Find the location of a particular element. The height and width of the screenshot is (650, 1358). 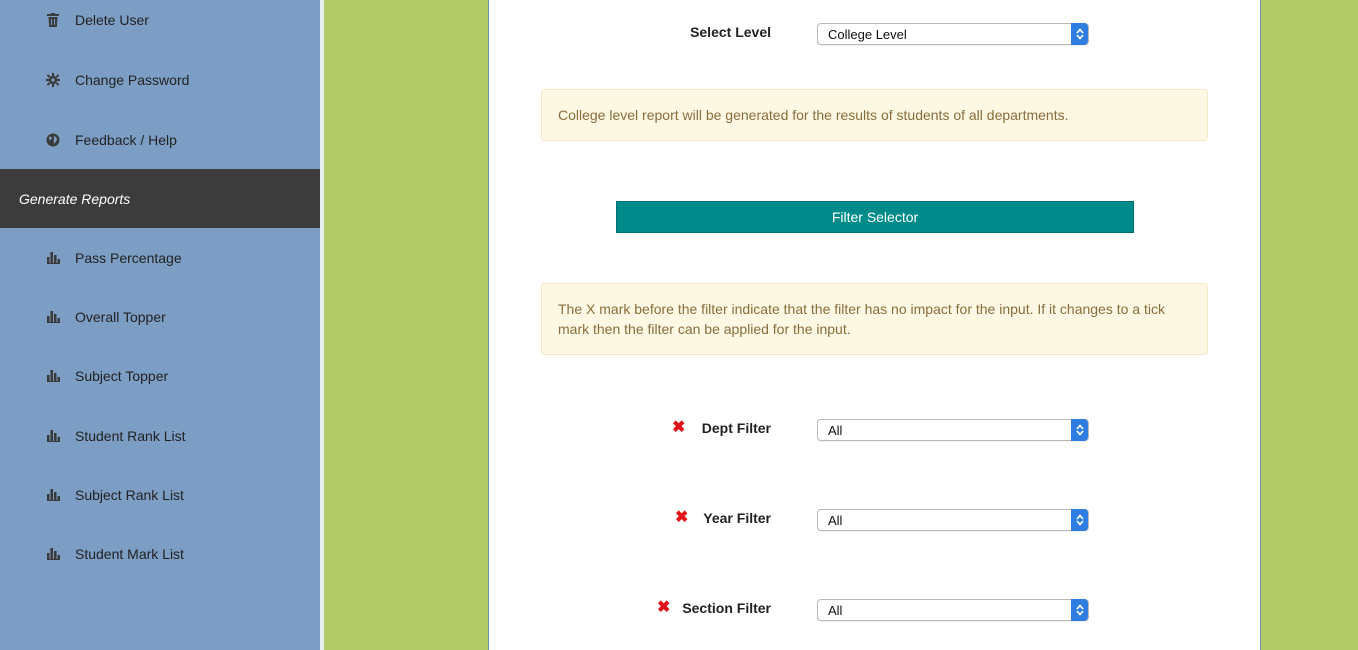

section-filter-label: Section Filter is located at coordinates (726, 608).